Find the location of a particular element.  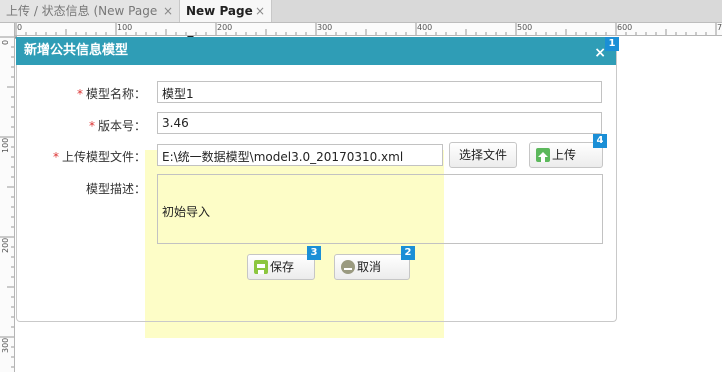

minus-circle-icon is located at coordinates (348, 267).